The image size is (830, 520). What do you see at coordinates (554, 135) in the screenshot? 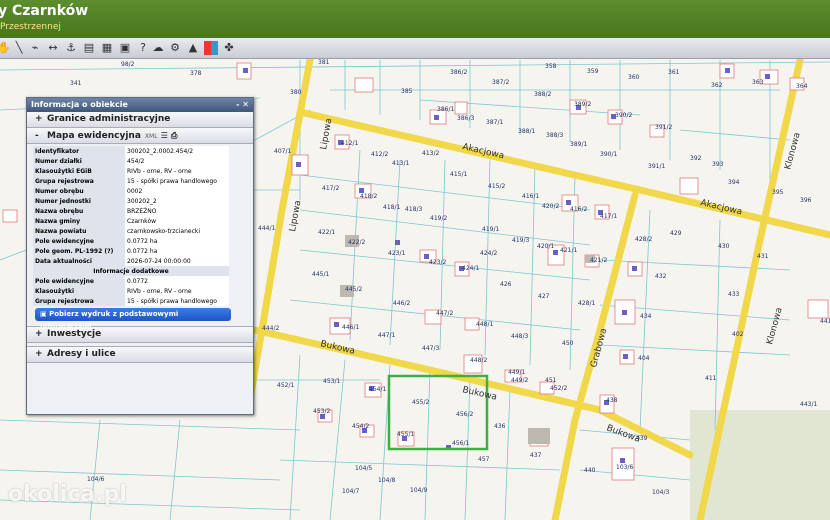
I see `parcel-label: 388/3` at bounding box center [554, 135].